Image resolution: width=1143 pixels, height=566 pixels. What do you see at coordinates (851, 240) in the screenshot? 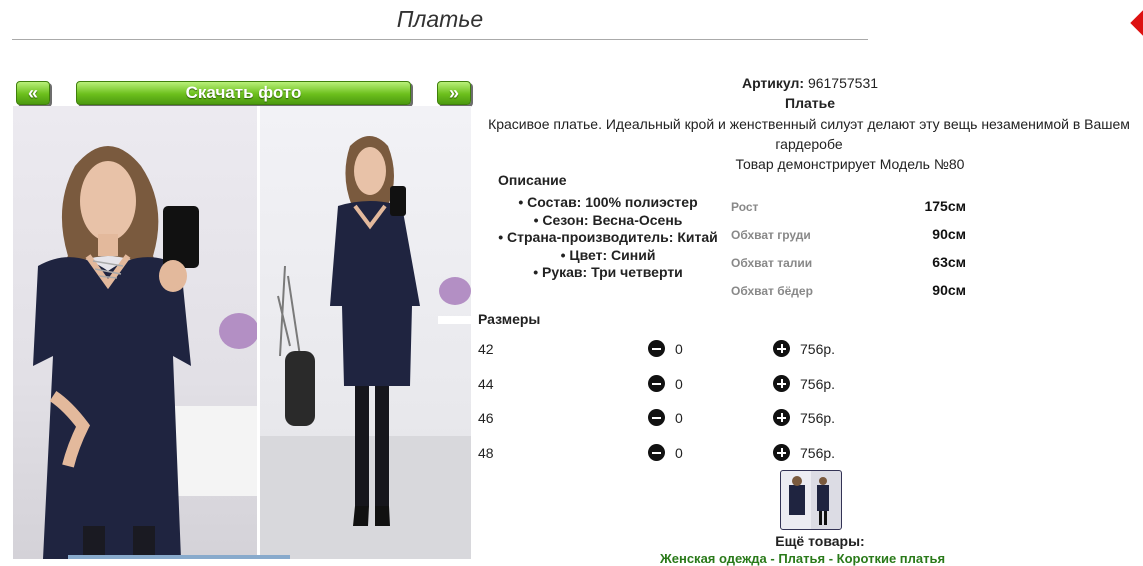
I see `measurement-row: Обхват груди 90см` at bounding box center [851, 240].